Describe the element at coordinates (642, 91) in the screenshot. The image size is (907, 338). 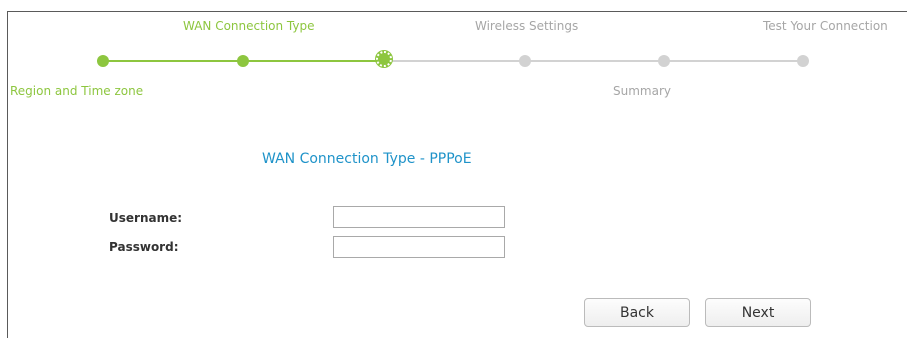
I see `step-label-summary: Summary` at that location.